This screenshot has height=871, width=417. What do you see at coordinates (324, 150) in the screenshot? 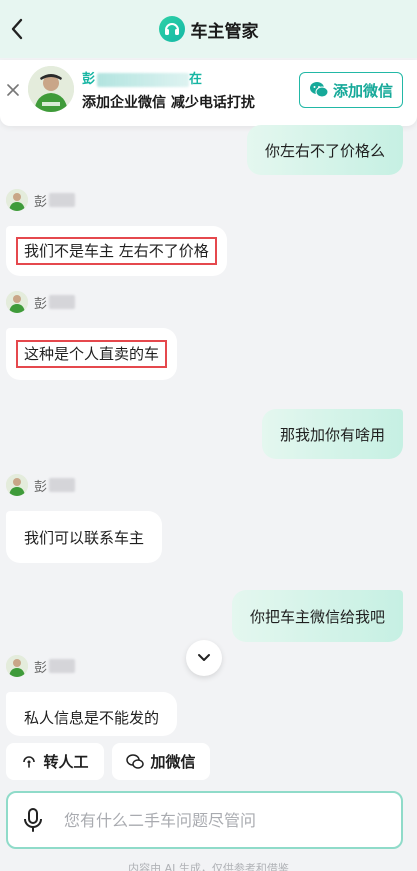
I see `message-bubble-outgoing: 你左右不了价格么` at bounding box center [324, 150].